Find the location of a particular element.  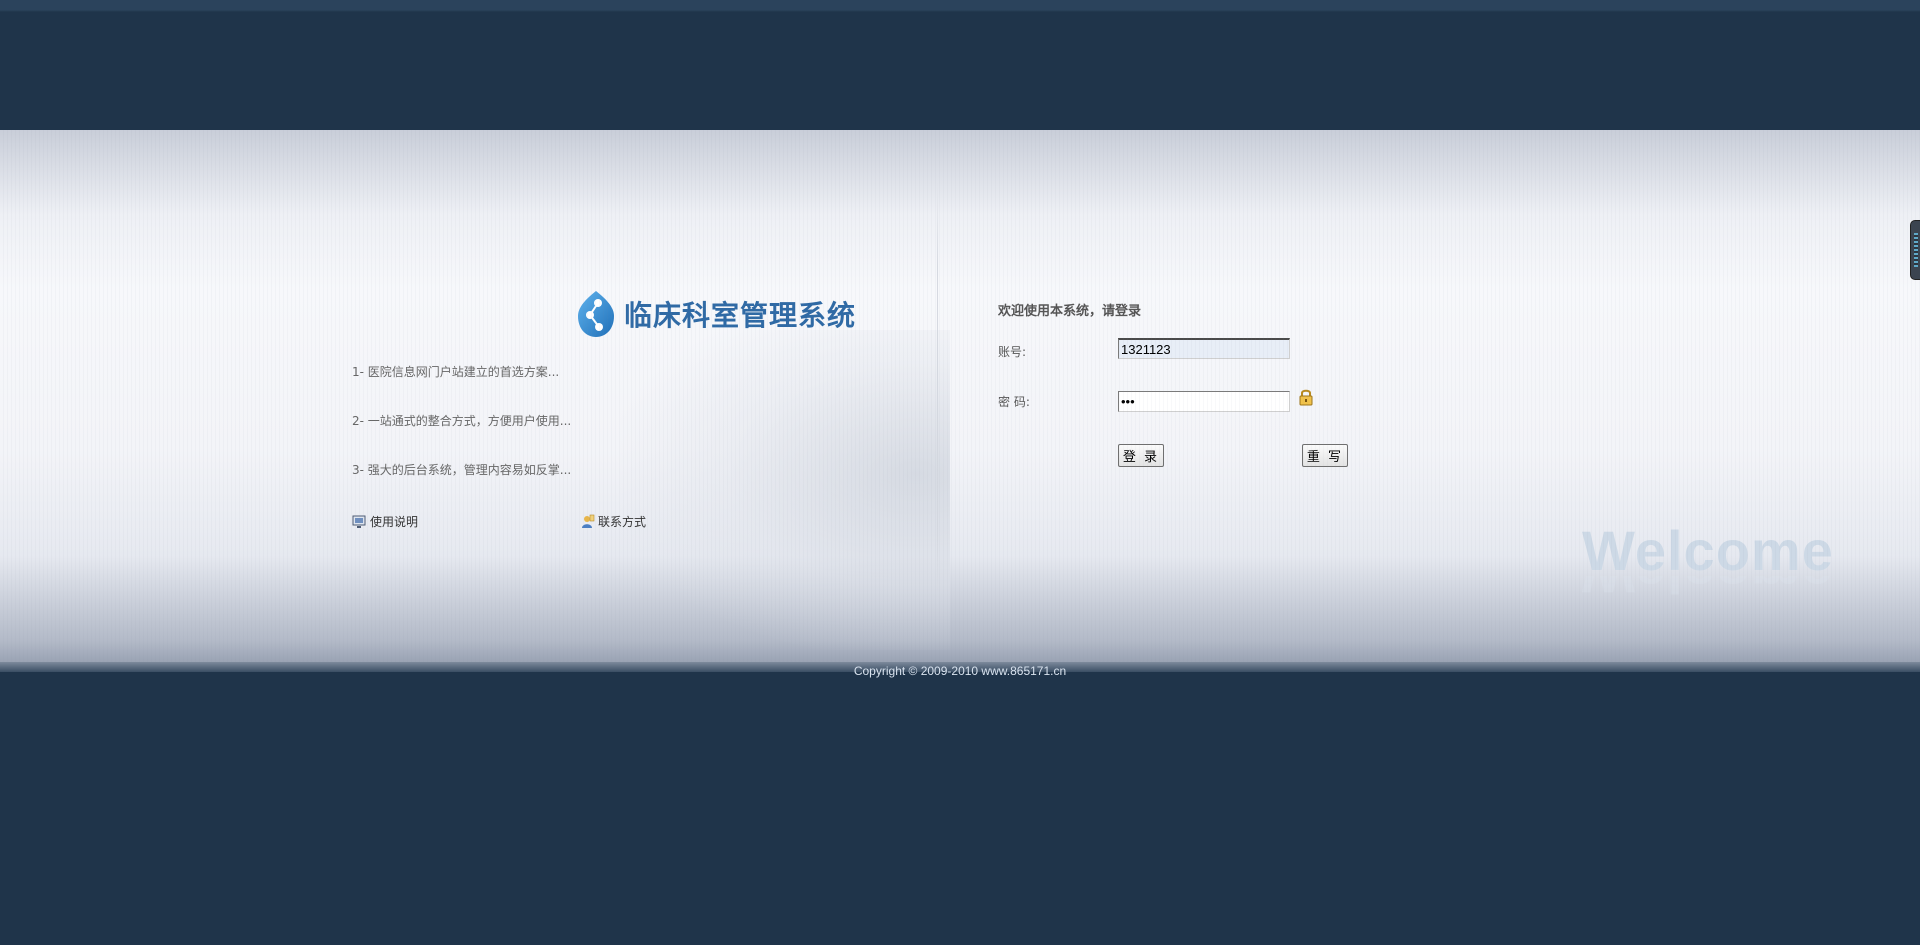

copyright-text: Copyright © 2009-2010 www.865171.cn is located at coordinates (960, 671).